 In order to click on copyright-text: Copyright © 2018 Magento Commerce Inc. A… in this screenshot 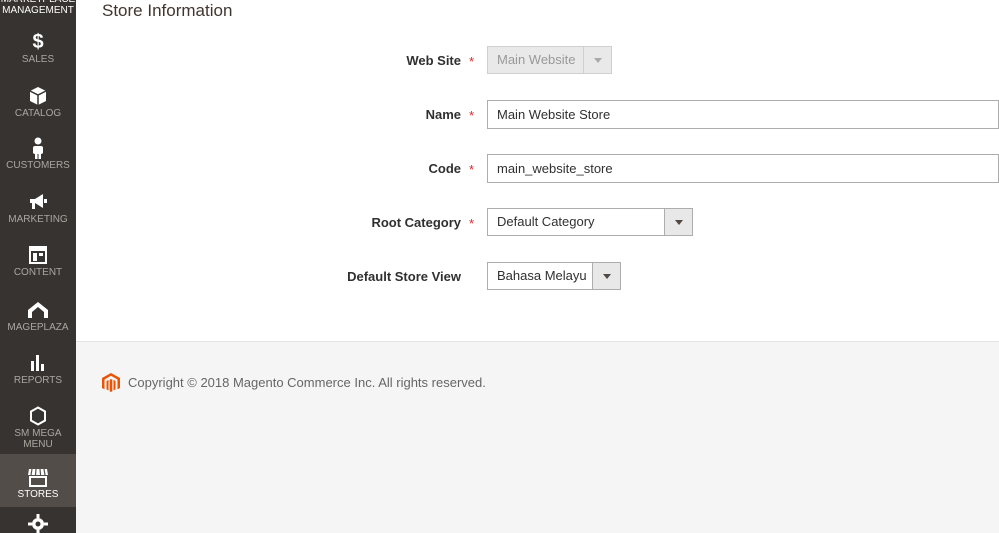, I will do `click(307, 382)`.